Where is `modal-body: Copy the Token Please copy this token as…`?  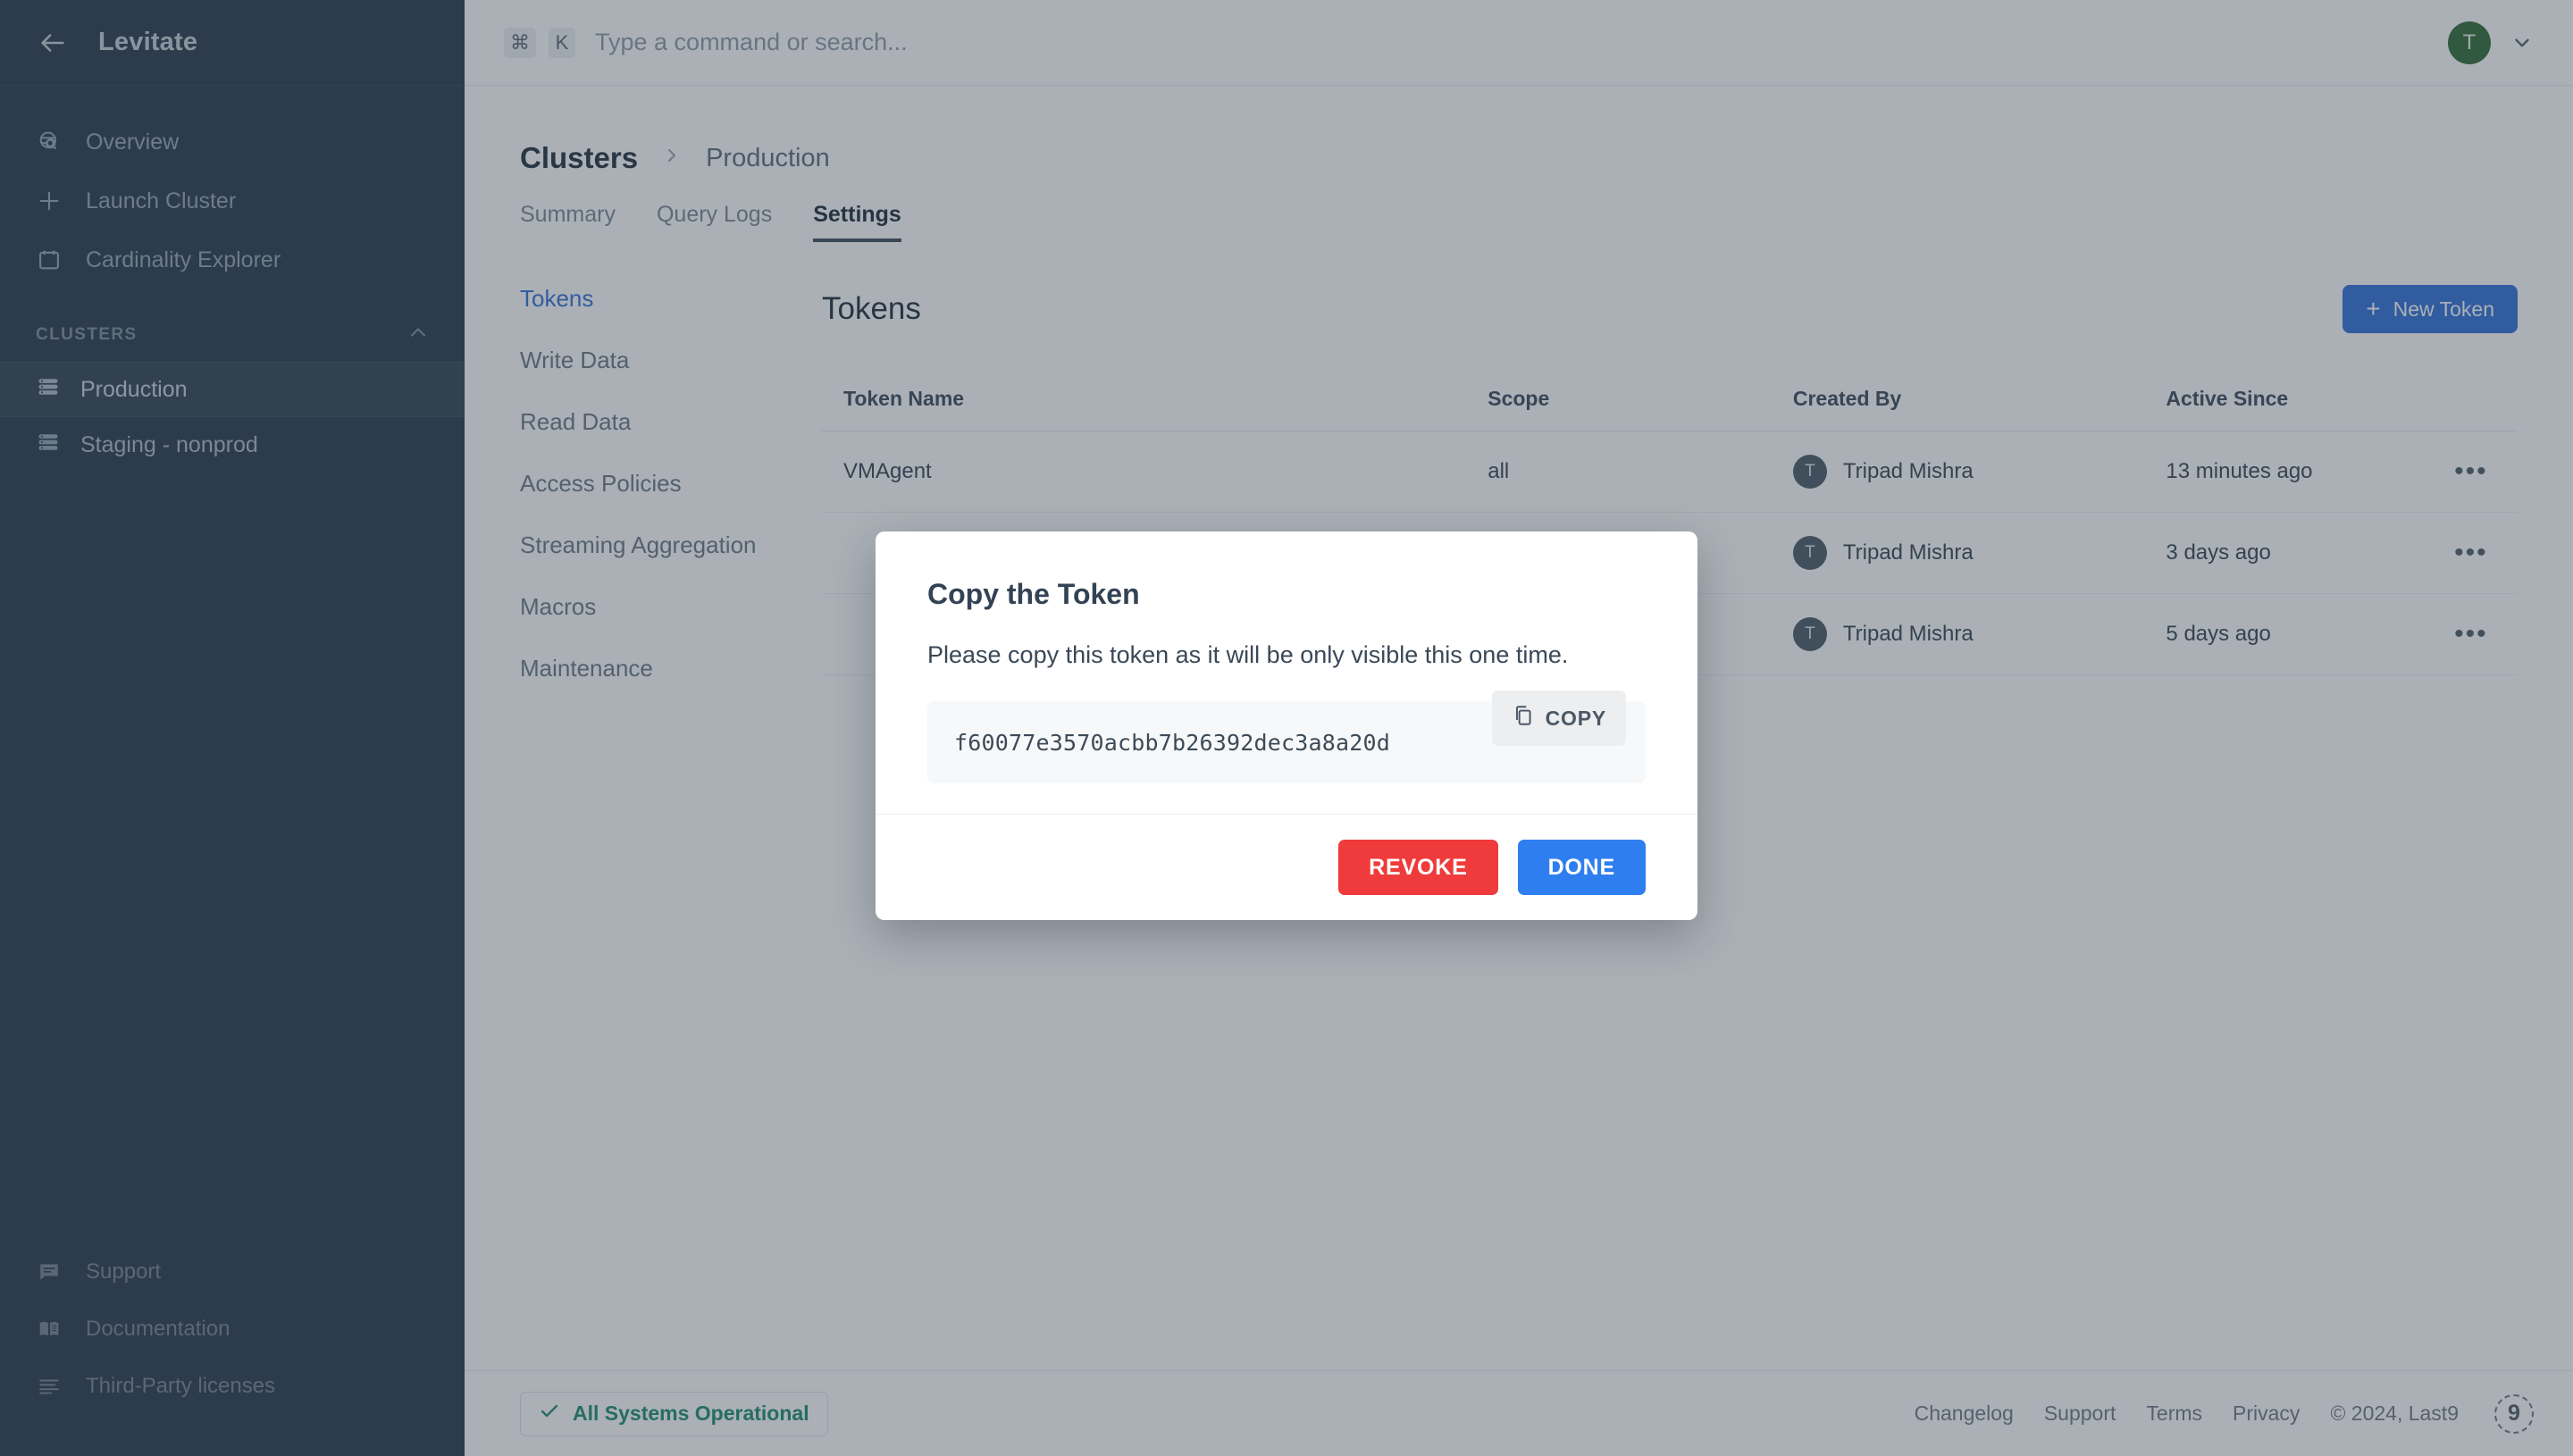
modal-body: Copy the Token Please copy this token as… is located at coordinates (1286, 672).